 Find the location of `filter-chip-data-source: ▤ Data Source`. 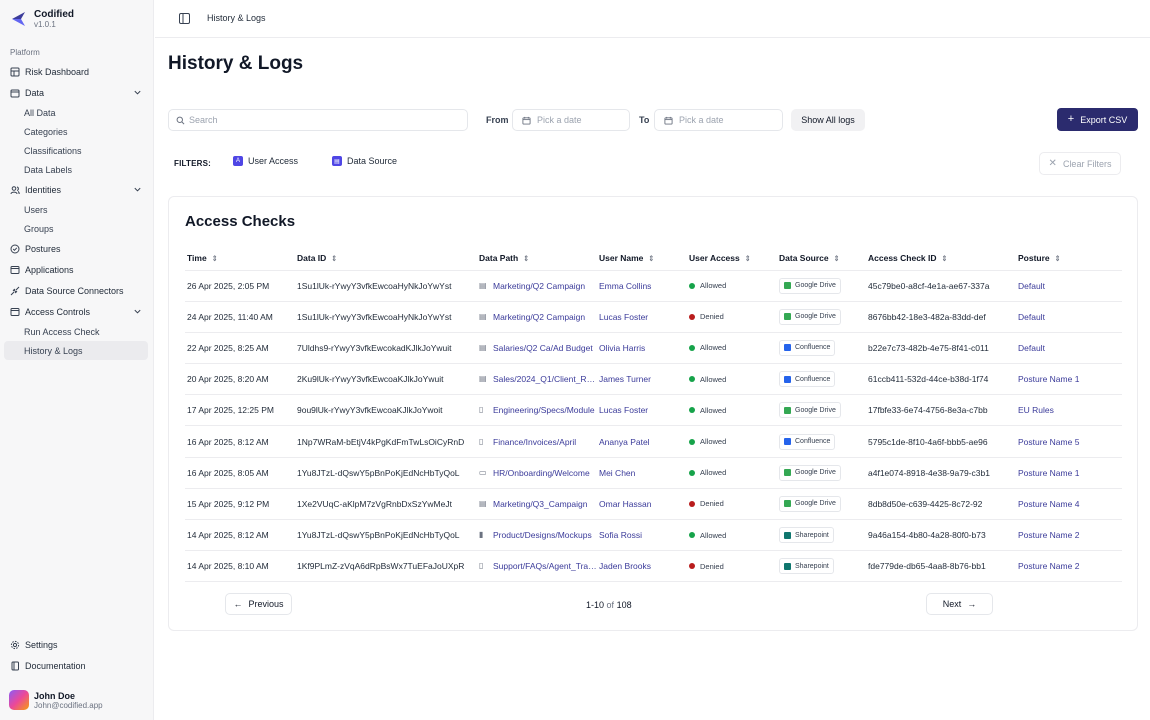

filter-chip-data-source: ▤ Data Source is located at coordinates (364, 161).